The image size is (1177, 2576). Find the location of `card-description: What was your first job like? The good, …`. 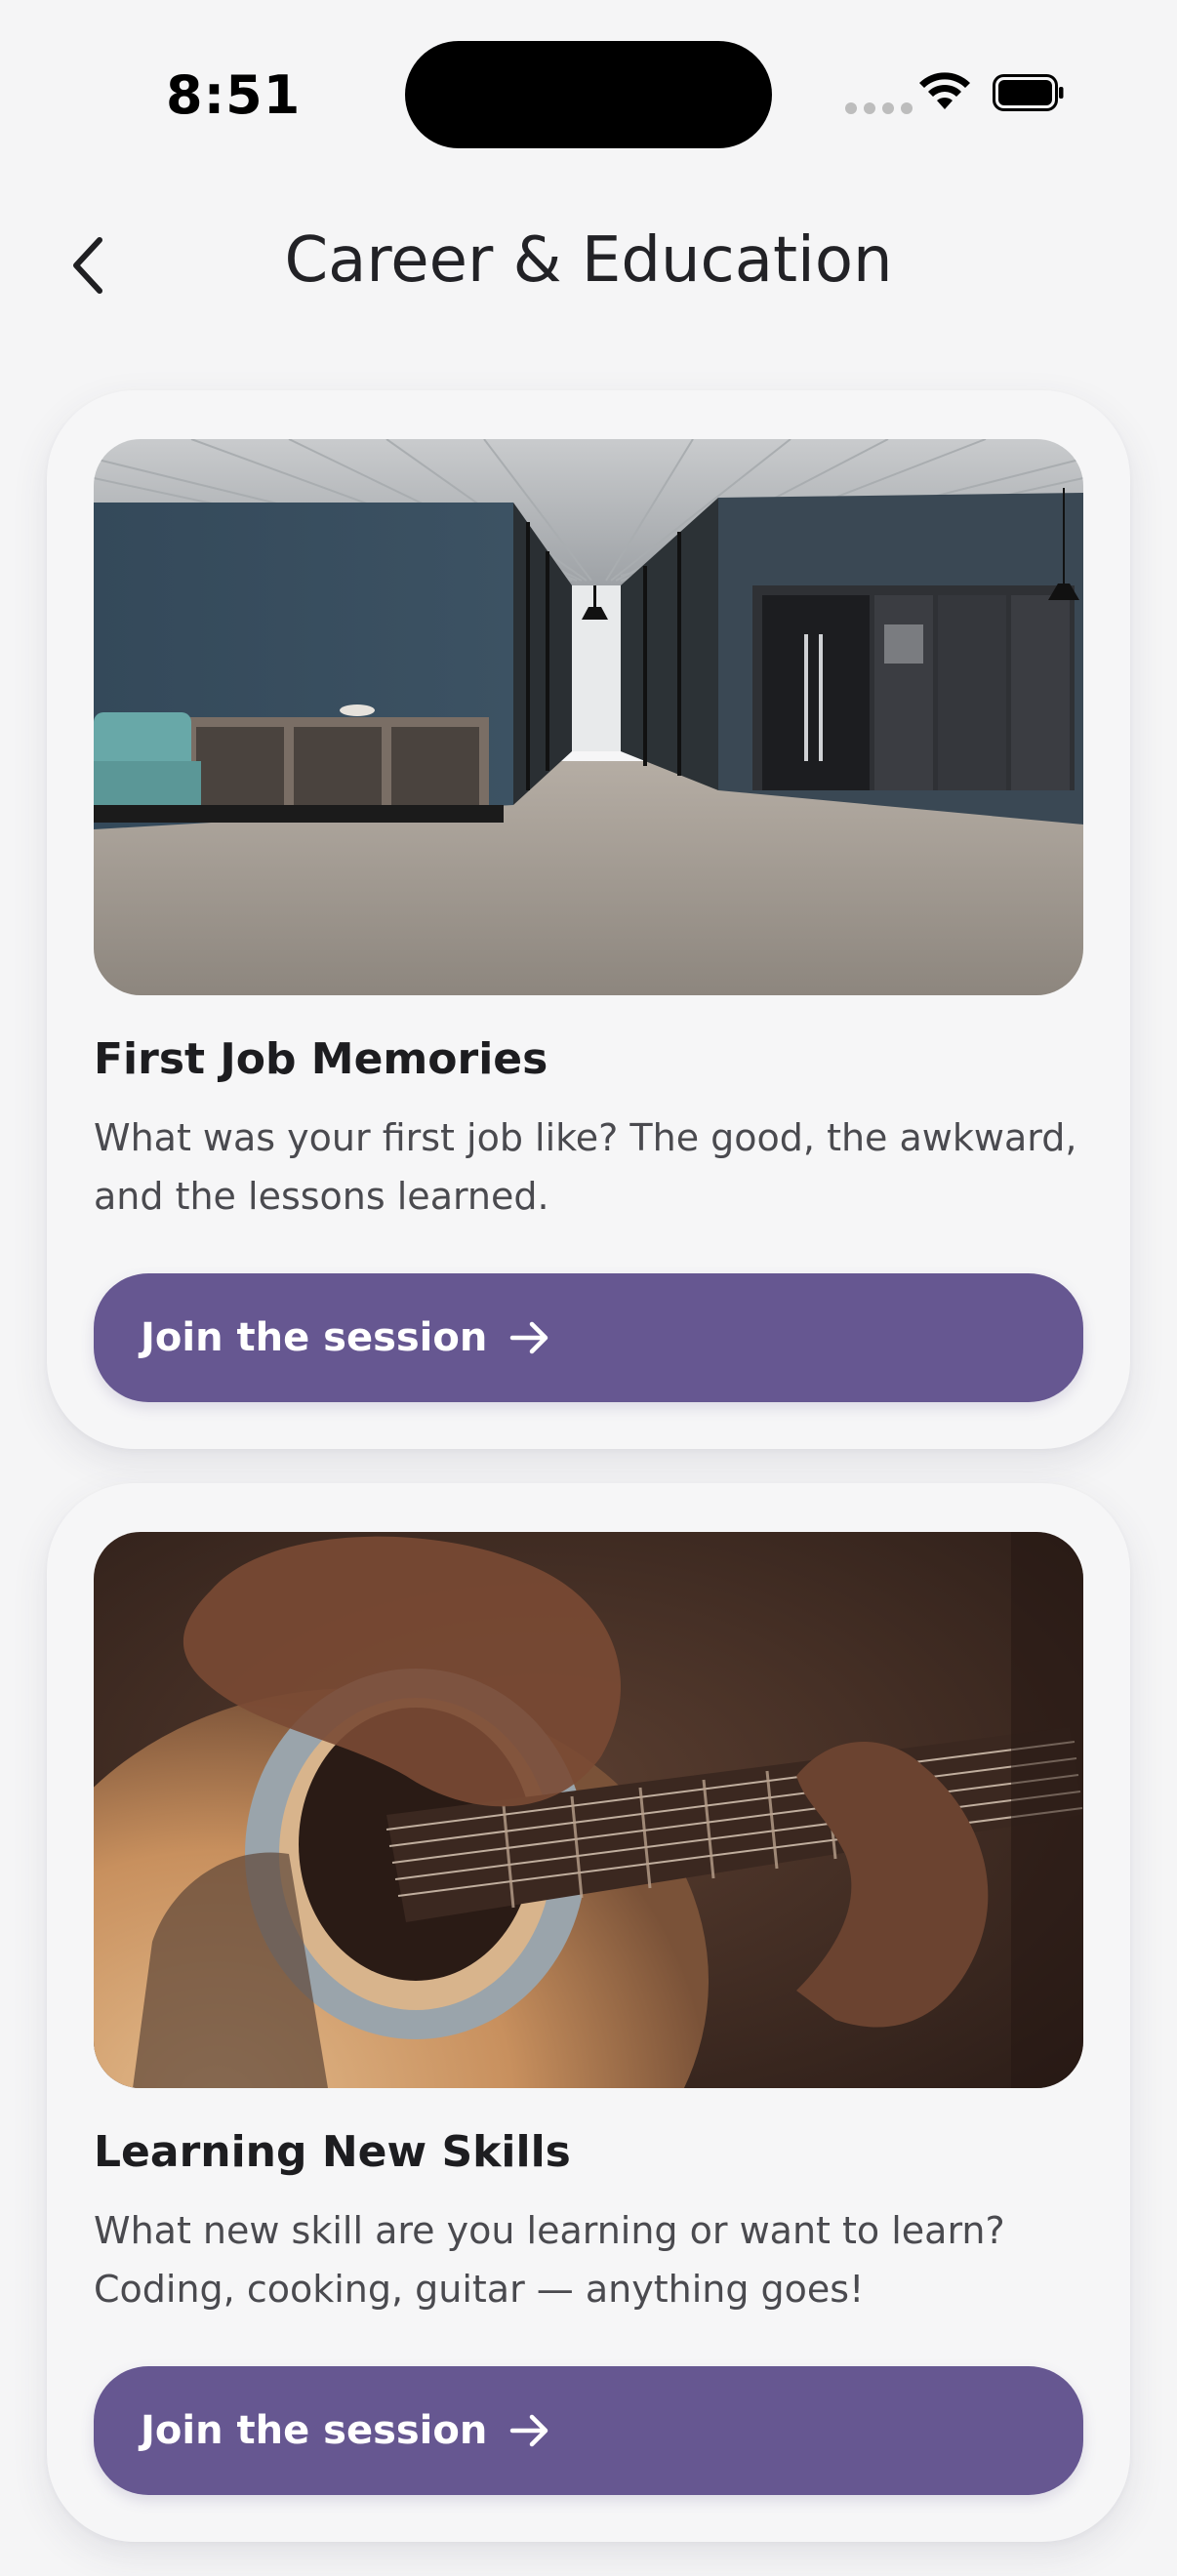

card-description: What was your first job like? The good, … is located at coordinates (585, 1167).